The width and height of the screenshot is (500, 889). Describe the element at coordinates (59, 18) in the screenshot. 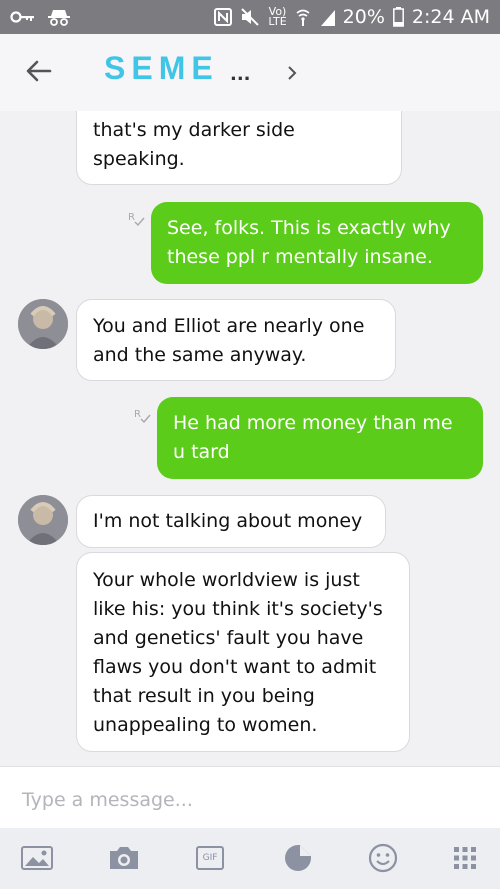

I see `incognito-icon` at that location.